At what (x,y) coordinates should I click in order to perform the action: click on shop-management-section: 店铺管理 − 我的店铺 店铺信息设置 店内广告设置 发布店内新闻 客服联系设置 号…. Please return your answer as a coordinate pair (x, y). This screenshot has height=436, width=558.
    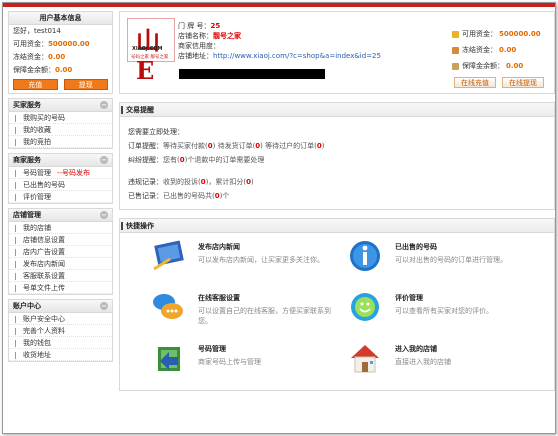
    Looking at the image, I should click on (60, 251).